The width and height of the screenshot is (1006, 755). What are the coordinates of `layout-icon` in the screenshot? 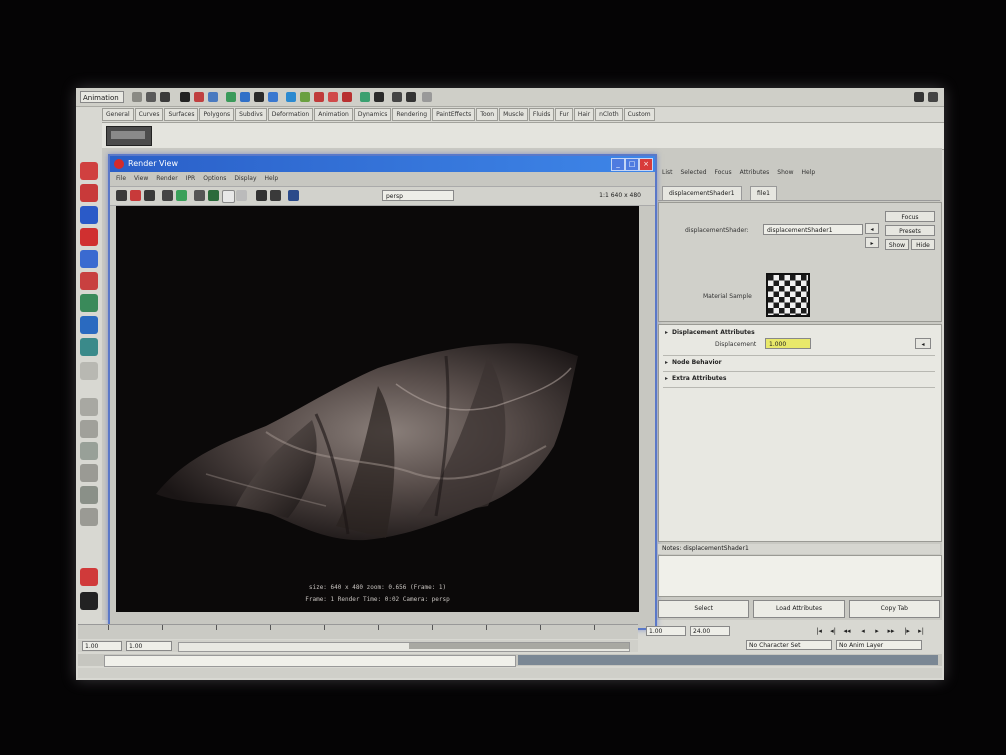 It's located at (919, 97).